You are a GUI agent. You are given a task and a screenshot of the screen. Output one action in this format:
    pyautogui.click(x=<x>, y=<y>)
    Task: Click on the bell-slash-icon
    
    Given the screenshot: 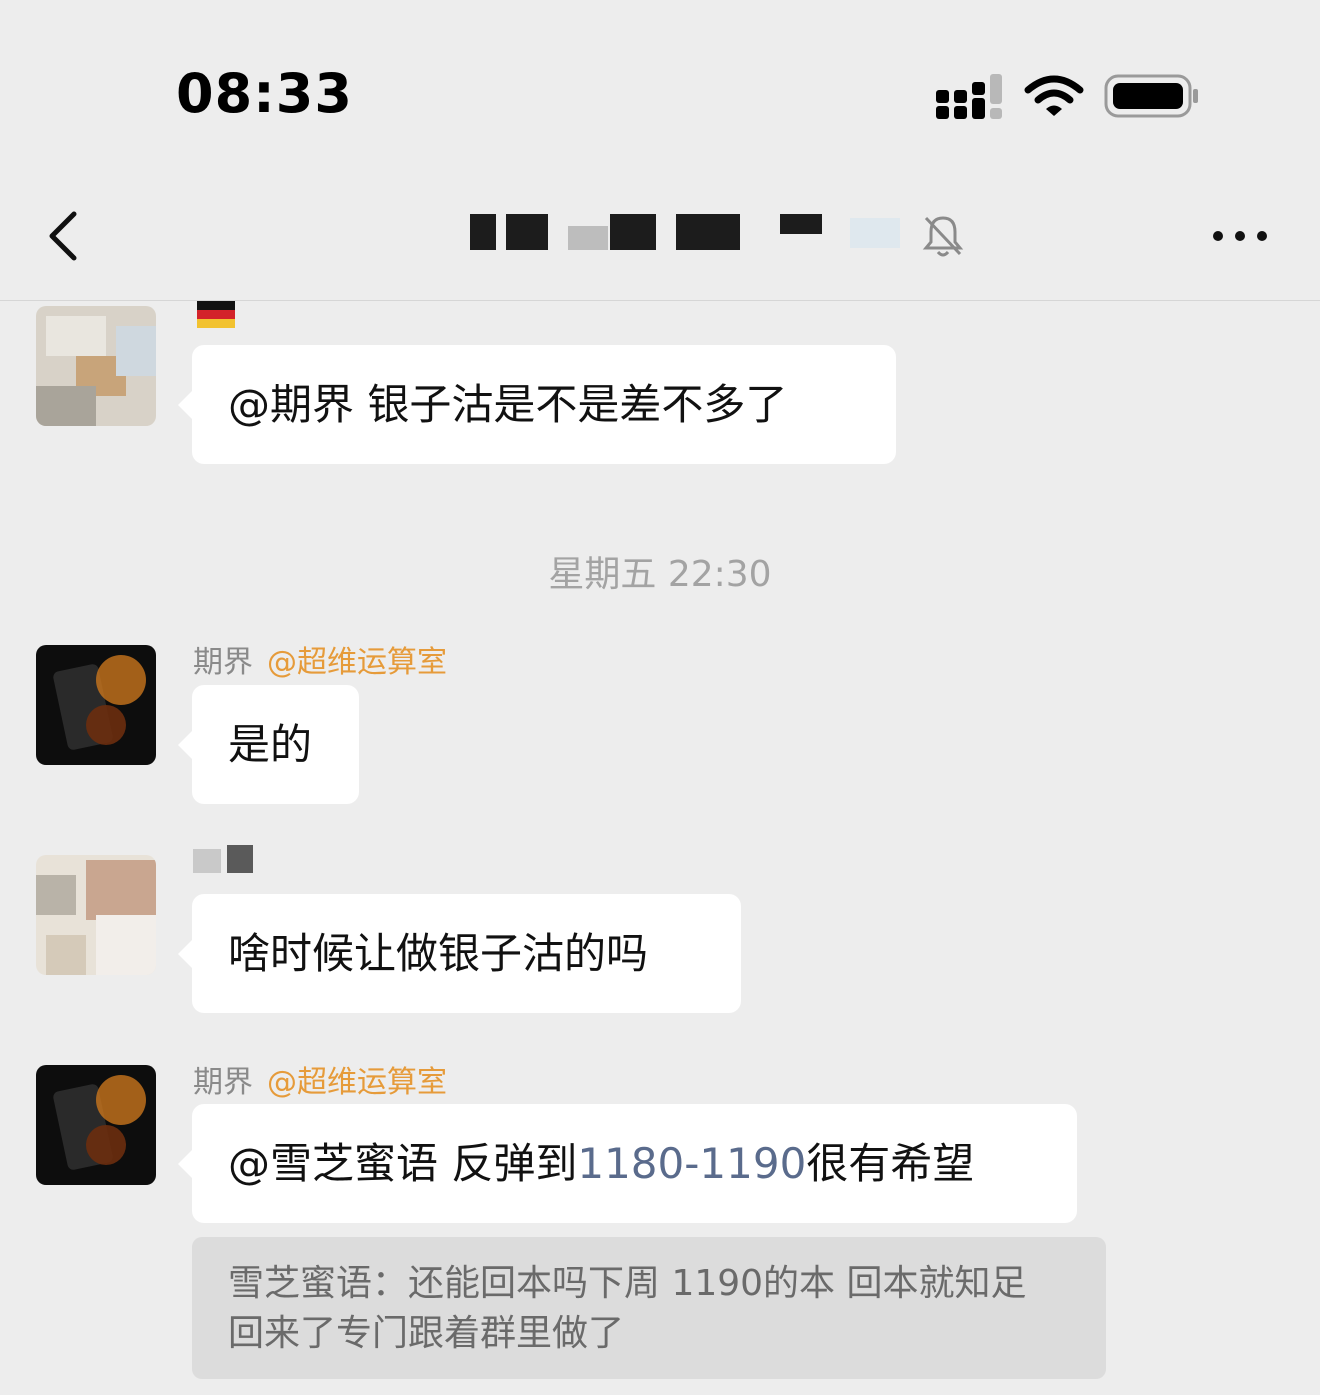 What is the action you would take?
    pyautogui.click(x=943, y=236)
    